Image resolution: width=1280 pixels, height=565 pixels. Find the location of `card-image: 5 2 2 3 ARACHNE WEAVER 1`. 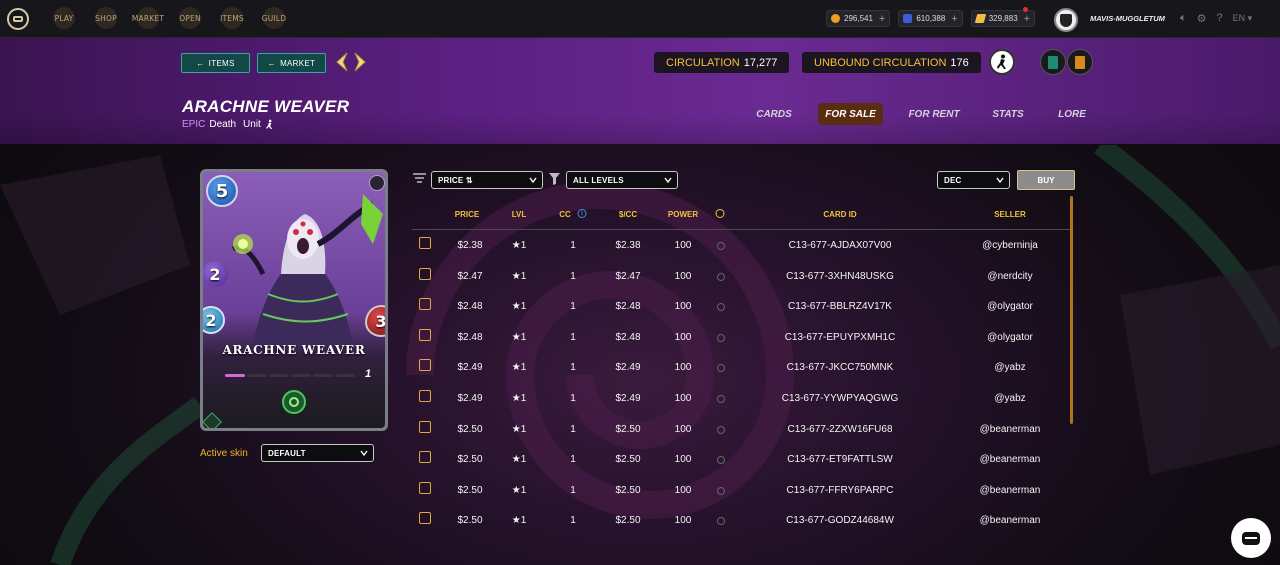

card-image: 5 2 2 3 ARACHNE WEAVER 1 is located at coordinates (294, 300).